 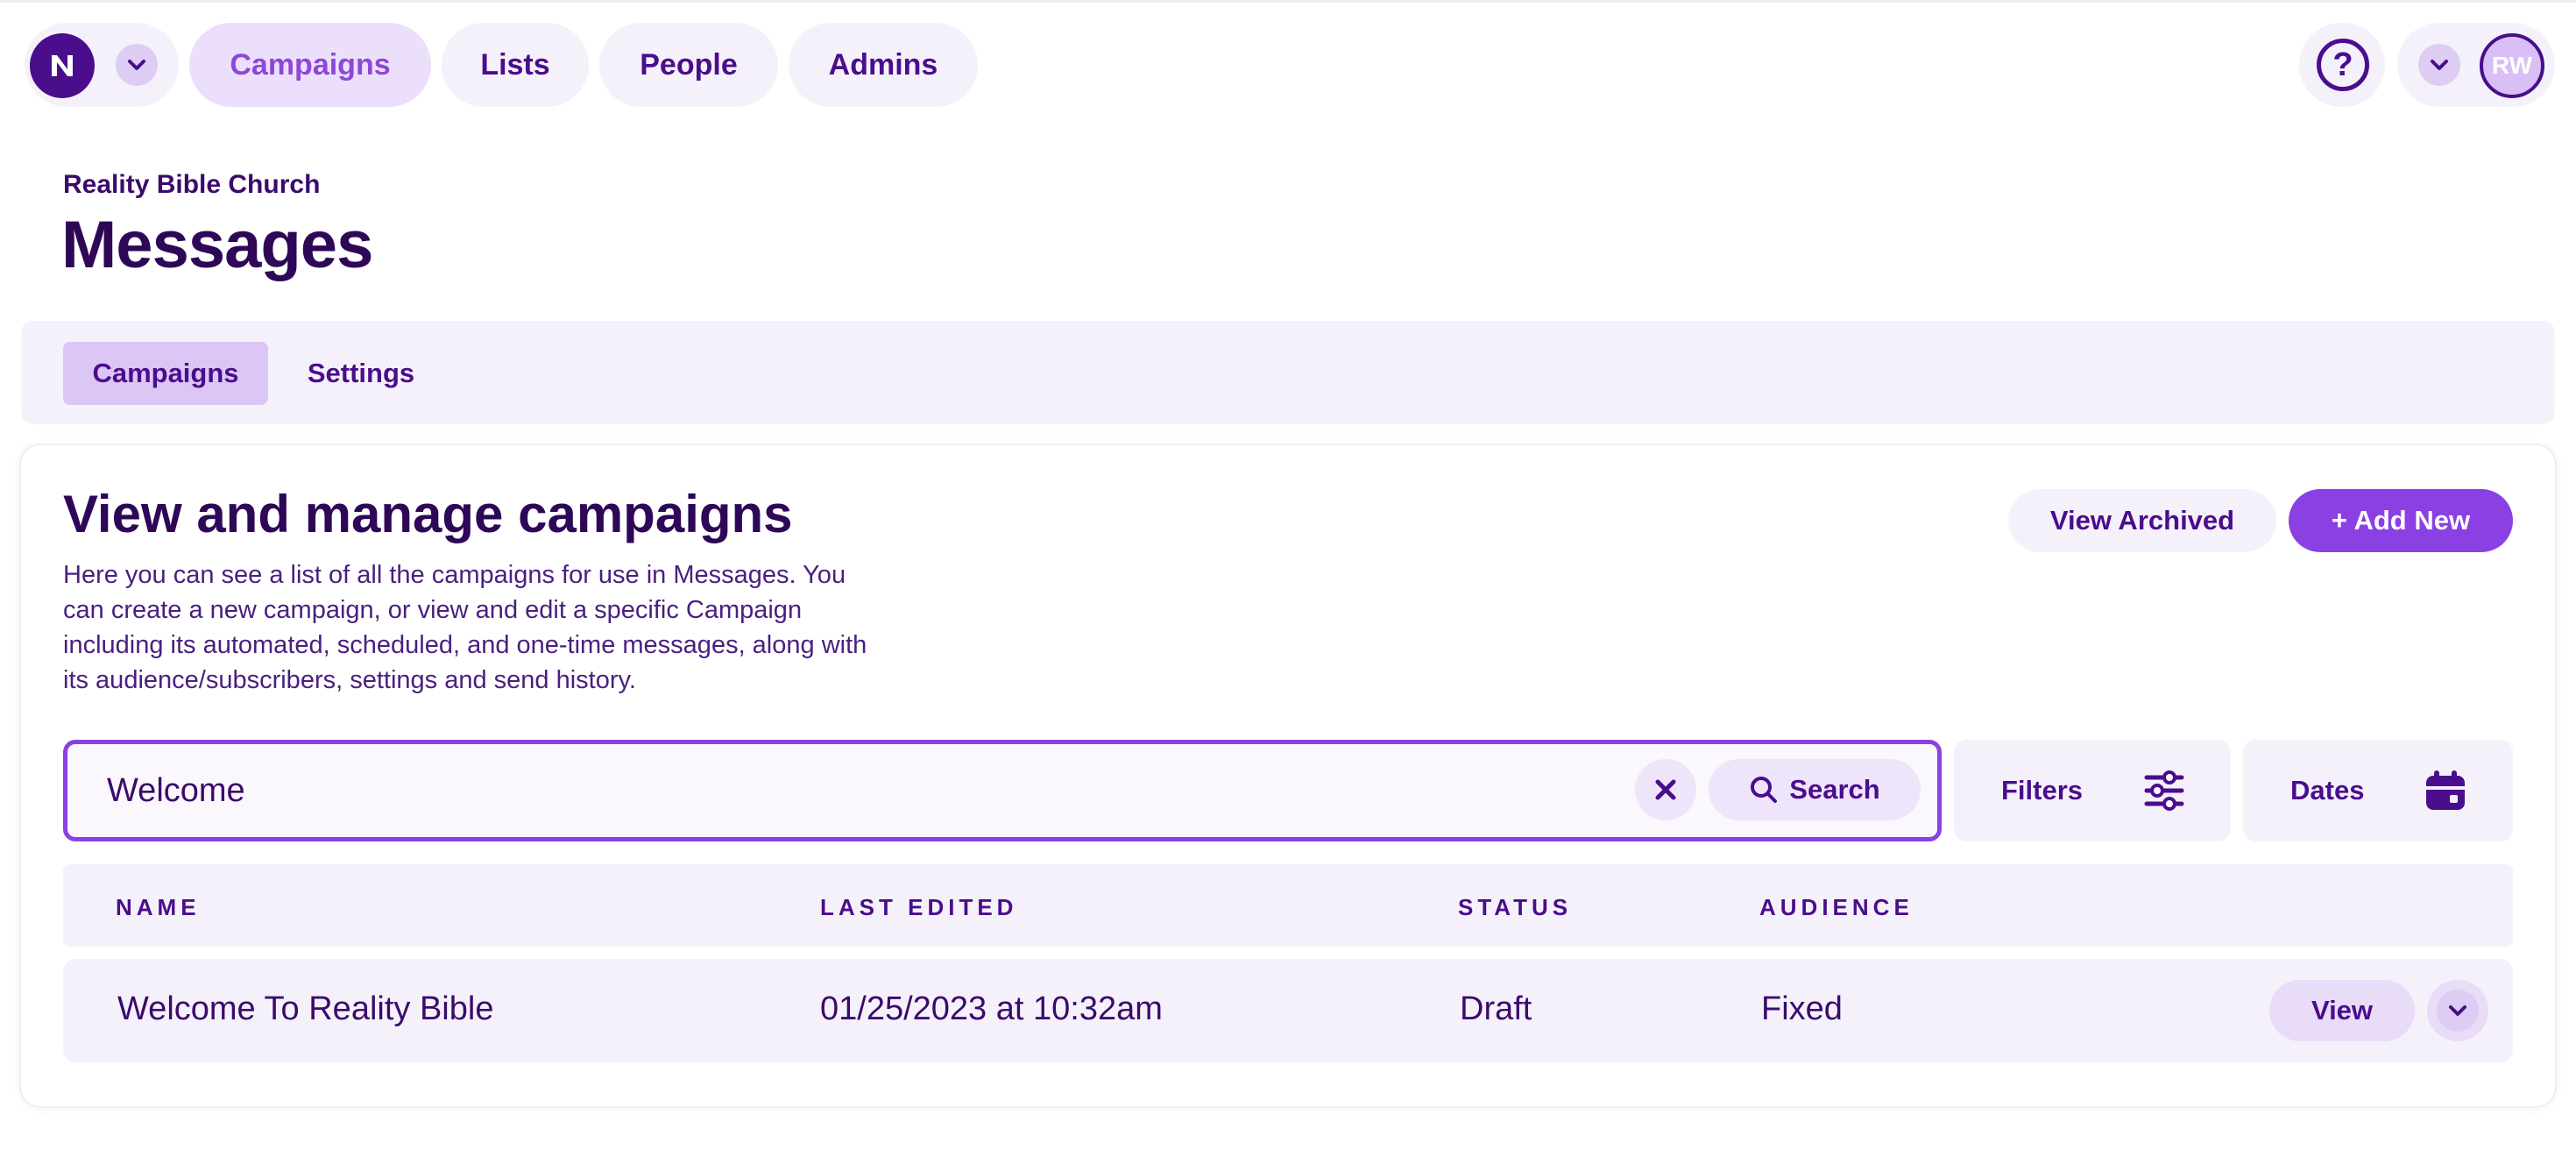 I want to click on add-new-button: + Add New, so click(x=2401, y=520).